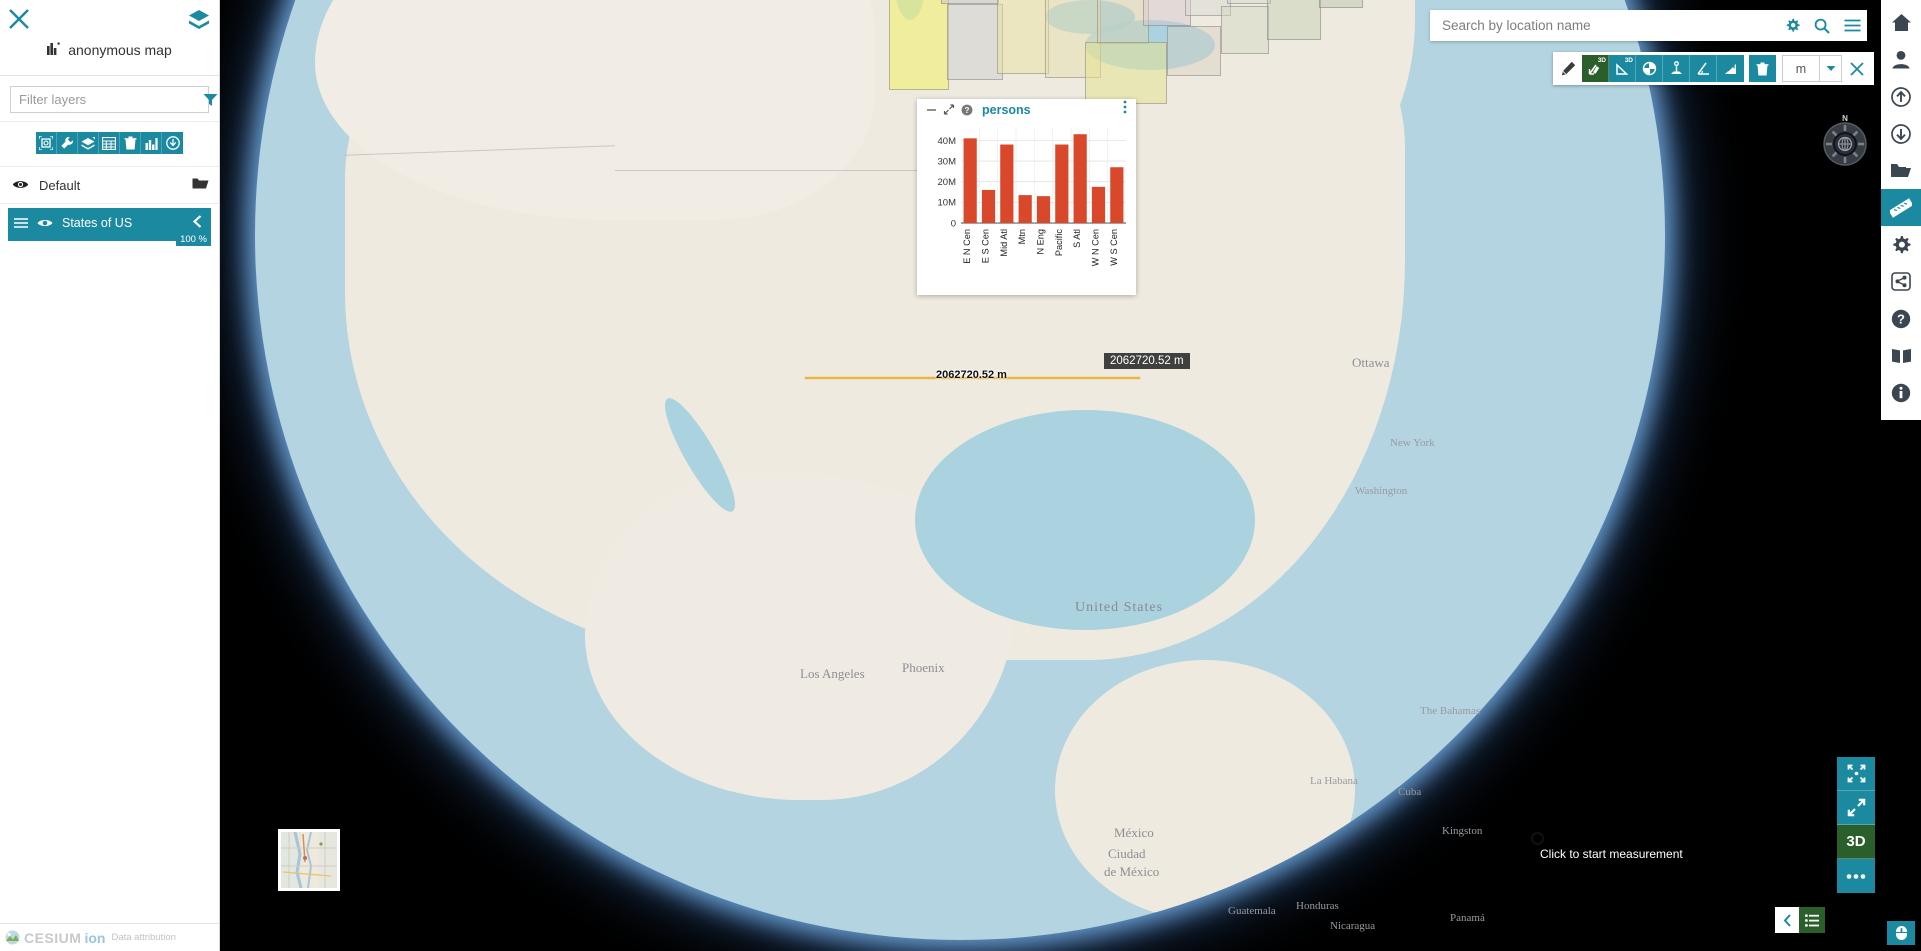 This screenshot has height=951, width=1921. Describe the element at coordinates (1730, 68) in the screenshot. I see `measure-slope-button` at that location.